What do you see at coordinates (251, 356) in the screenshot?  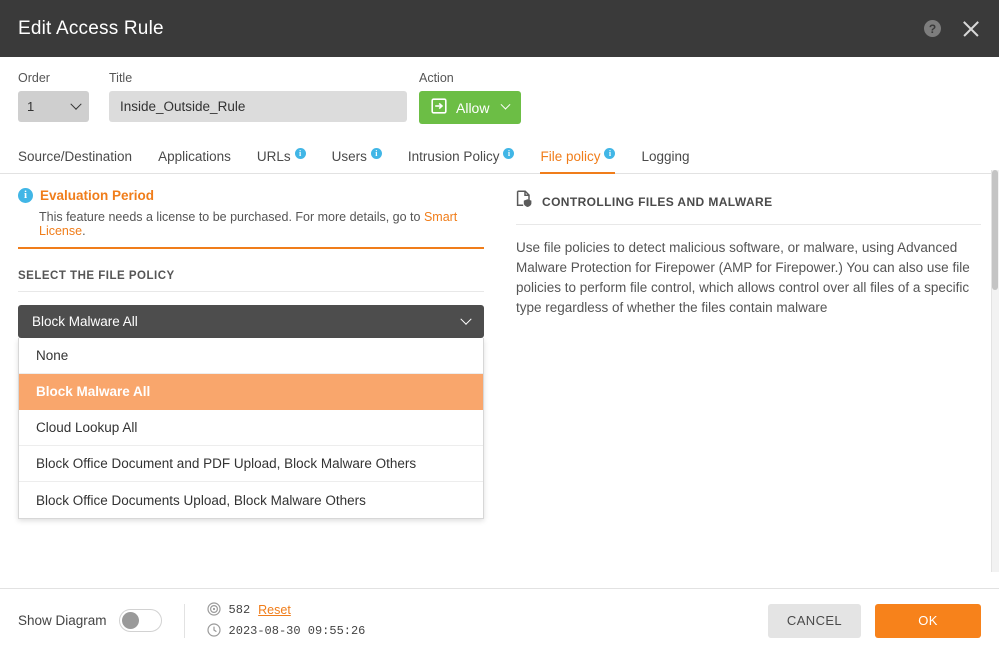 I see `dropdown-option-none: None` at bounding box center [251, 356].